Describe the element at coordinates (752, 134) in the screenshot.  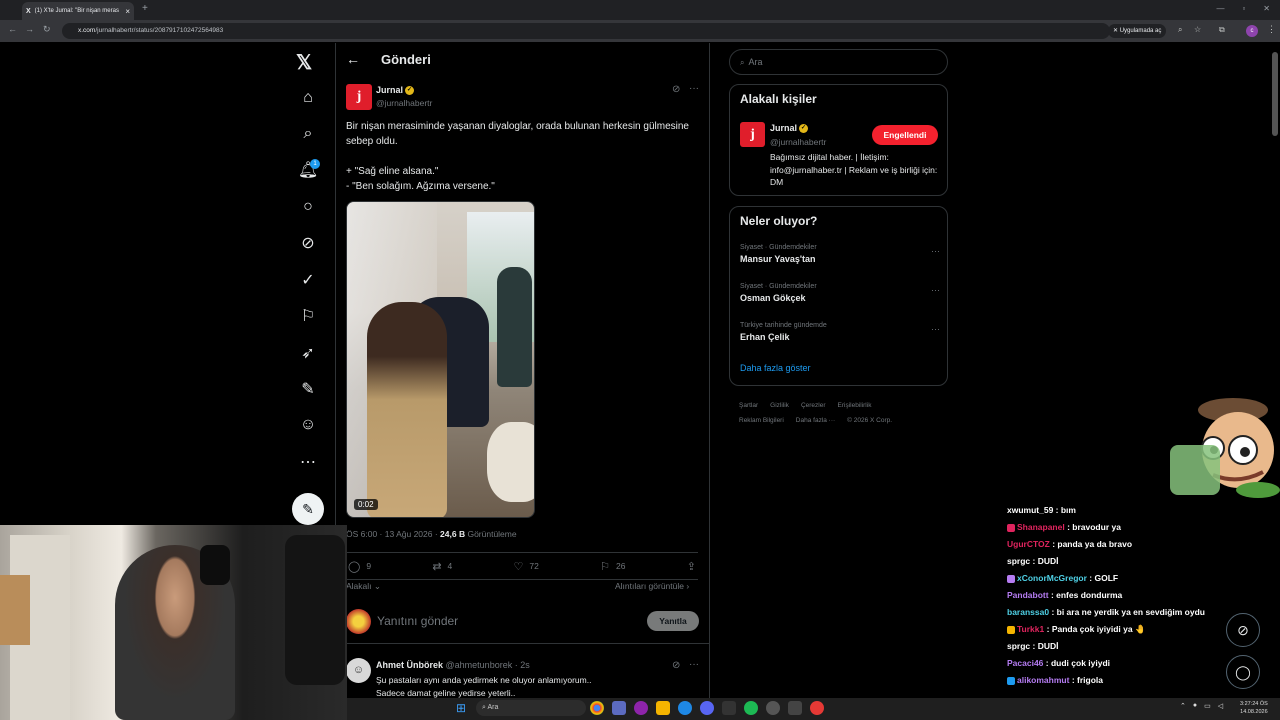
I see `related-avatar: j` at that location.